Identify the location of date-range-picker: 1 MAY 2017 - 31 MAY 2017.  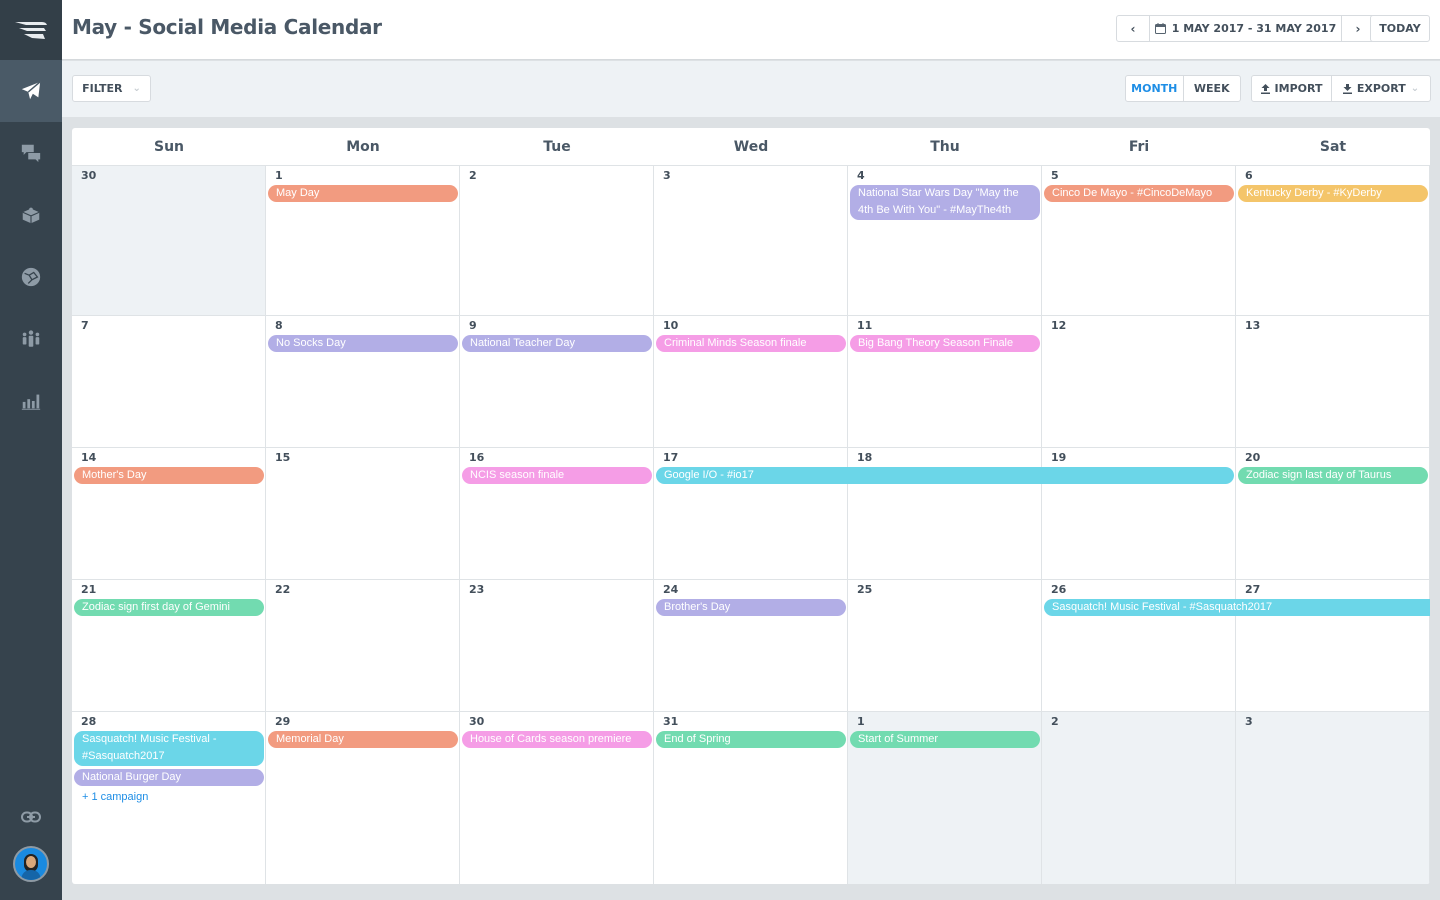
(1245, 28).